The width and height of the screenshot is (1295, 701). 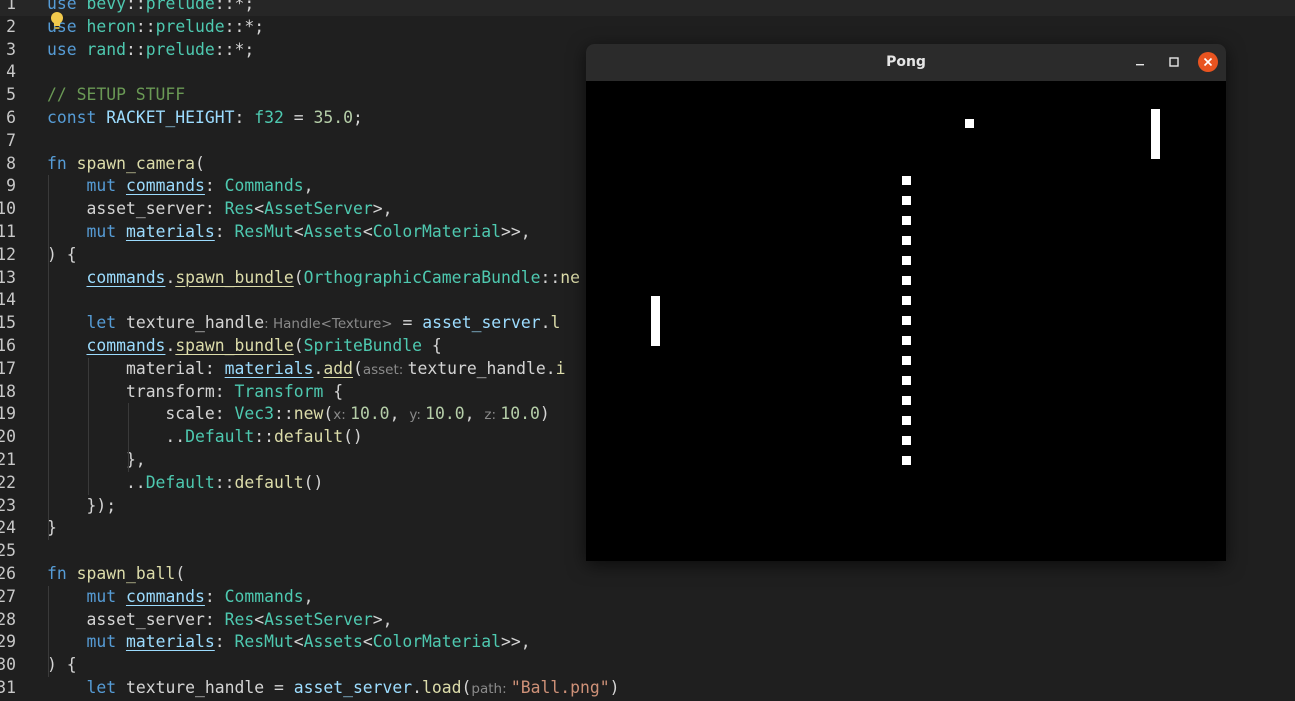 What do you see at coordinates (170, 642) in the screenshot?
I see `code-token: materials` at bounding box center [170, 642].